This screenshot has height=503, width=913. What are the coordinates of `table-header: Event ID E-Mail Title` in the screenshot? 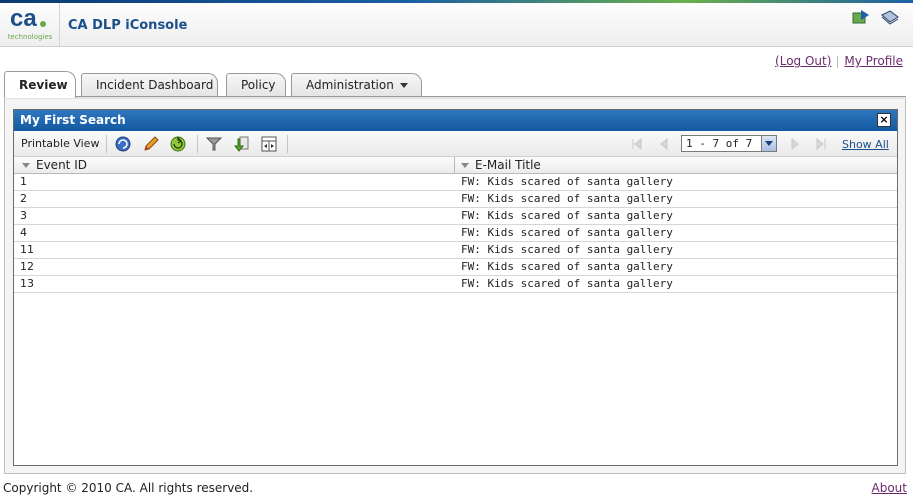 It's located at (455, 165).